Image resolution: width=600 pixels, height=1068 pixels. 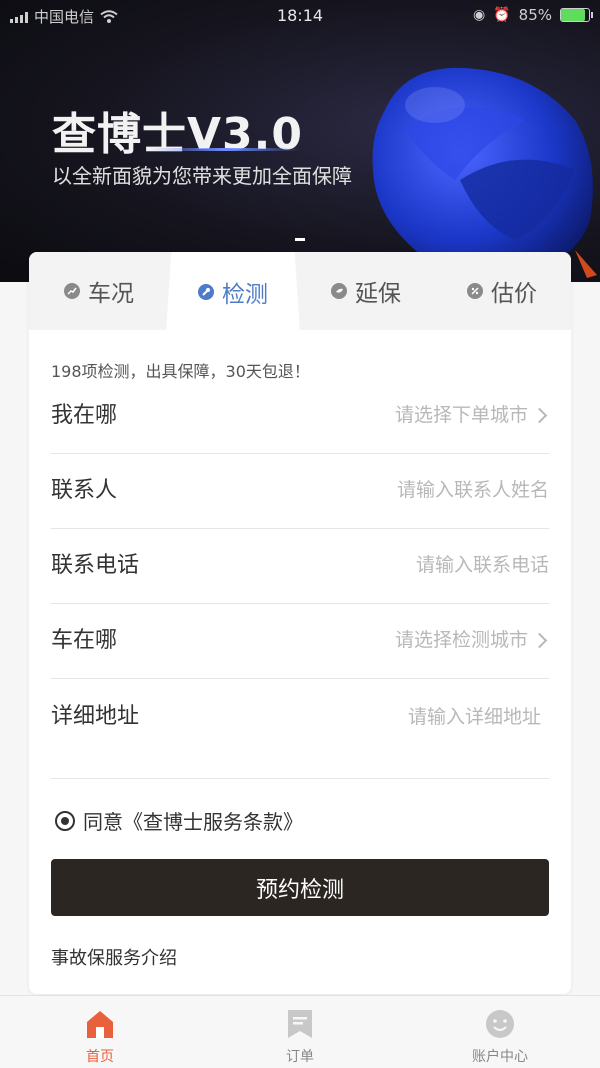 What do you see at coordinates (65, 820) in the screenshot?
I see `agree-radio` at bounding box center [65, 820].